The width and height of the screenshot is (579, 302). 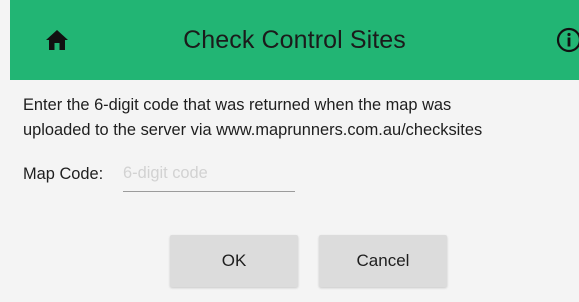 I want to click on cancel-button: Cancel, so click(x=383, y=261).